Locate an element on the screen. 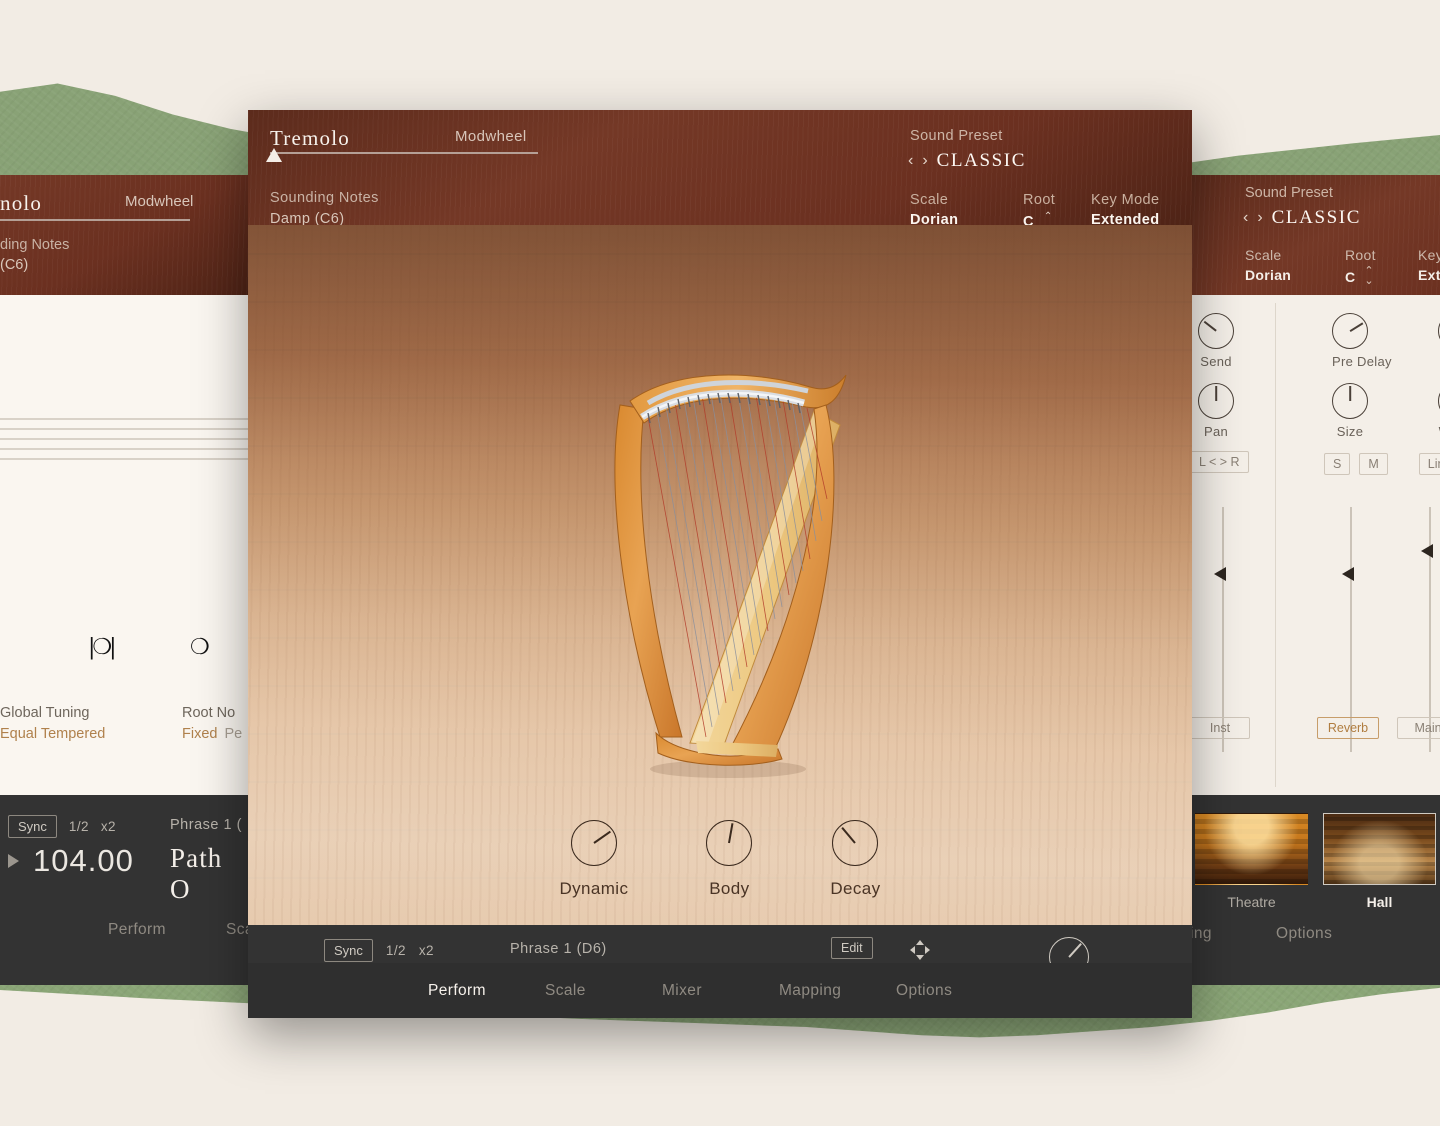 The width and height of the screenshot is (1440, 1126). tab-mapping: Mapping is located at coordinates (837, 991).